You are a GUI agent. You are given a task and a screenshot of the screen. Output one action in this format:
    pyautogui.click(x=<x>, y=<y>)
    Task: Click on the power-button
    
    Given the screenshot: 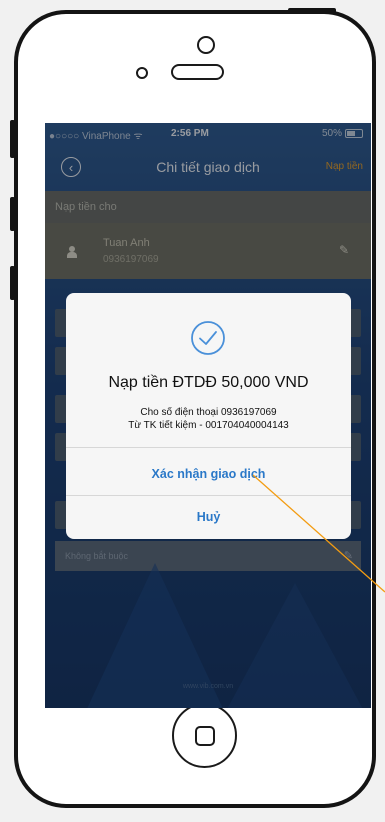 What is the action you would take?
    pyautogui.click(x=312, y=10)
    